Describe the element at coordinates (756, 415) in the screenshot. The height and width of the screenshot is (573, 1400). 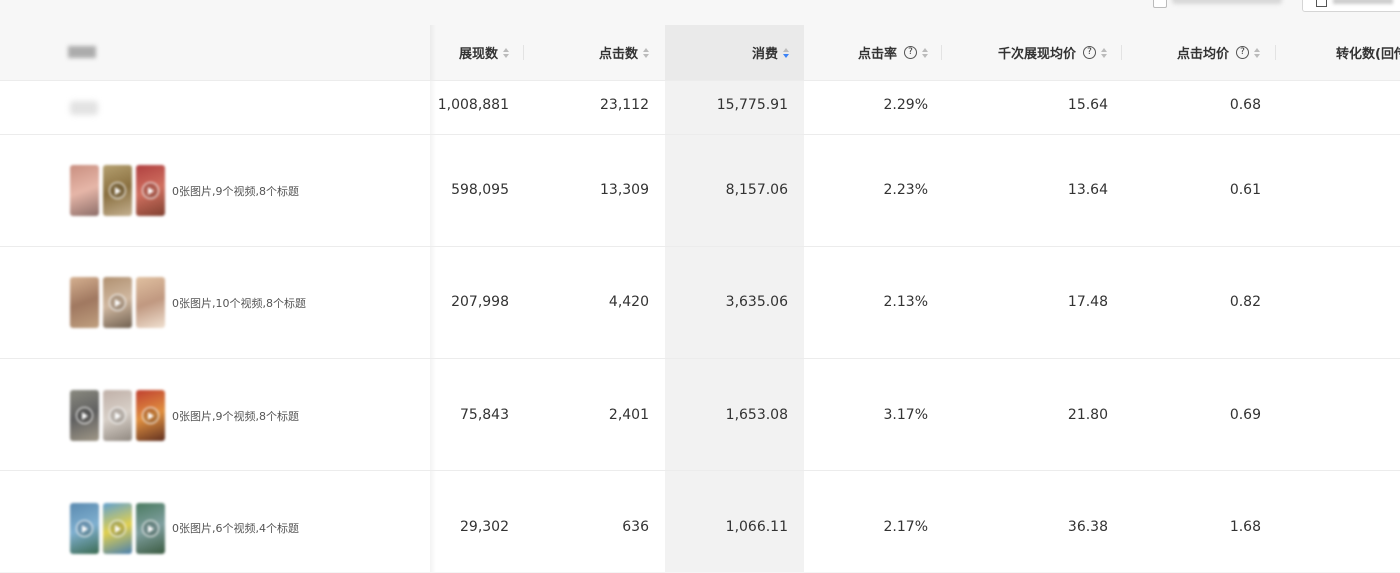
I see `cell-cost: 1,653.08` at that location.